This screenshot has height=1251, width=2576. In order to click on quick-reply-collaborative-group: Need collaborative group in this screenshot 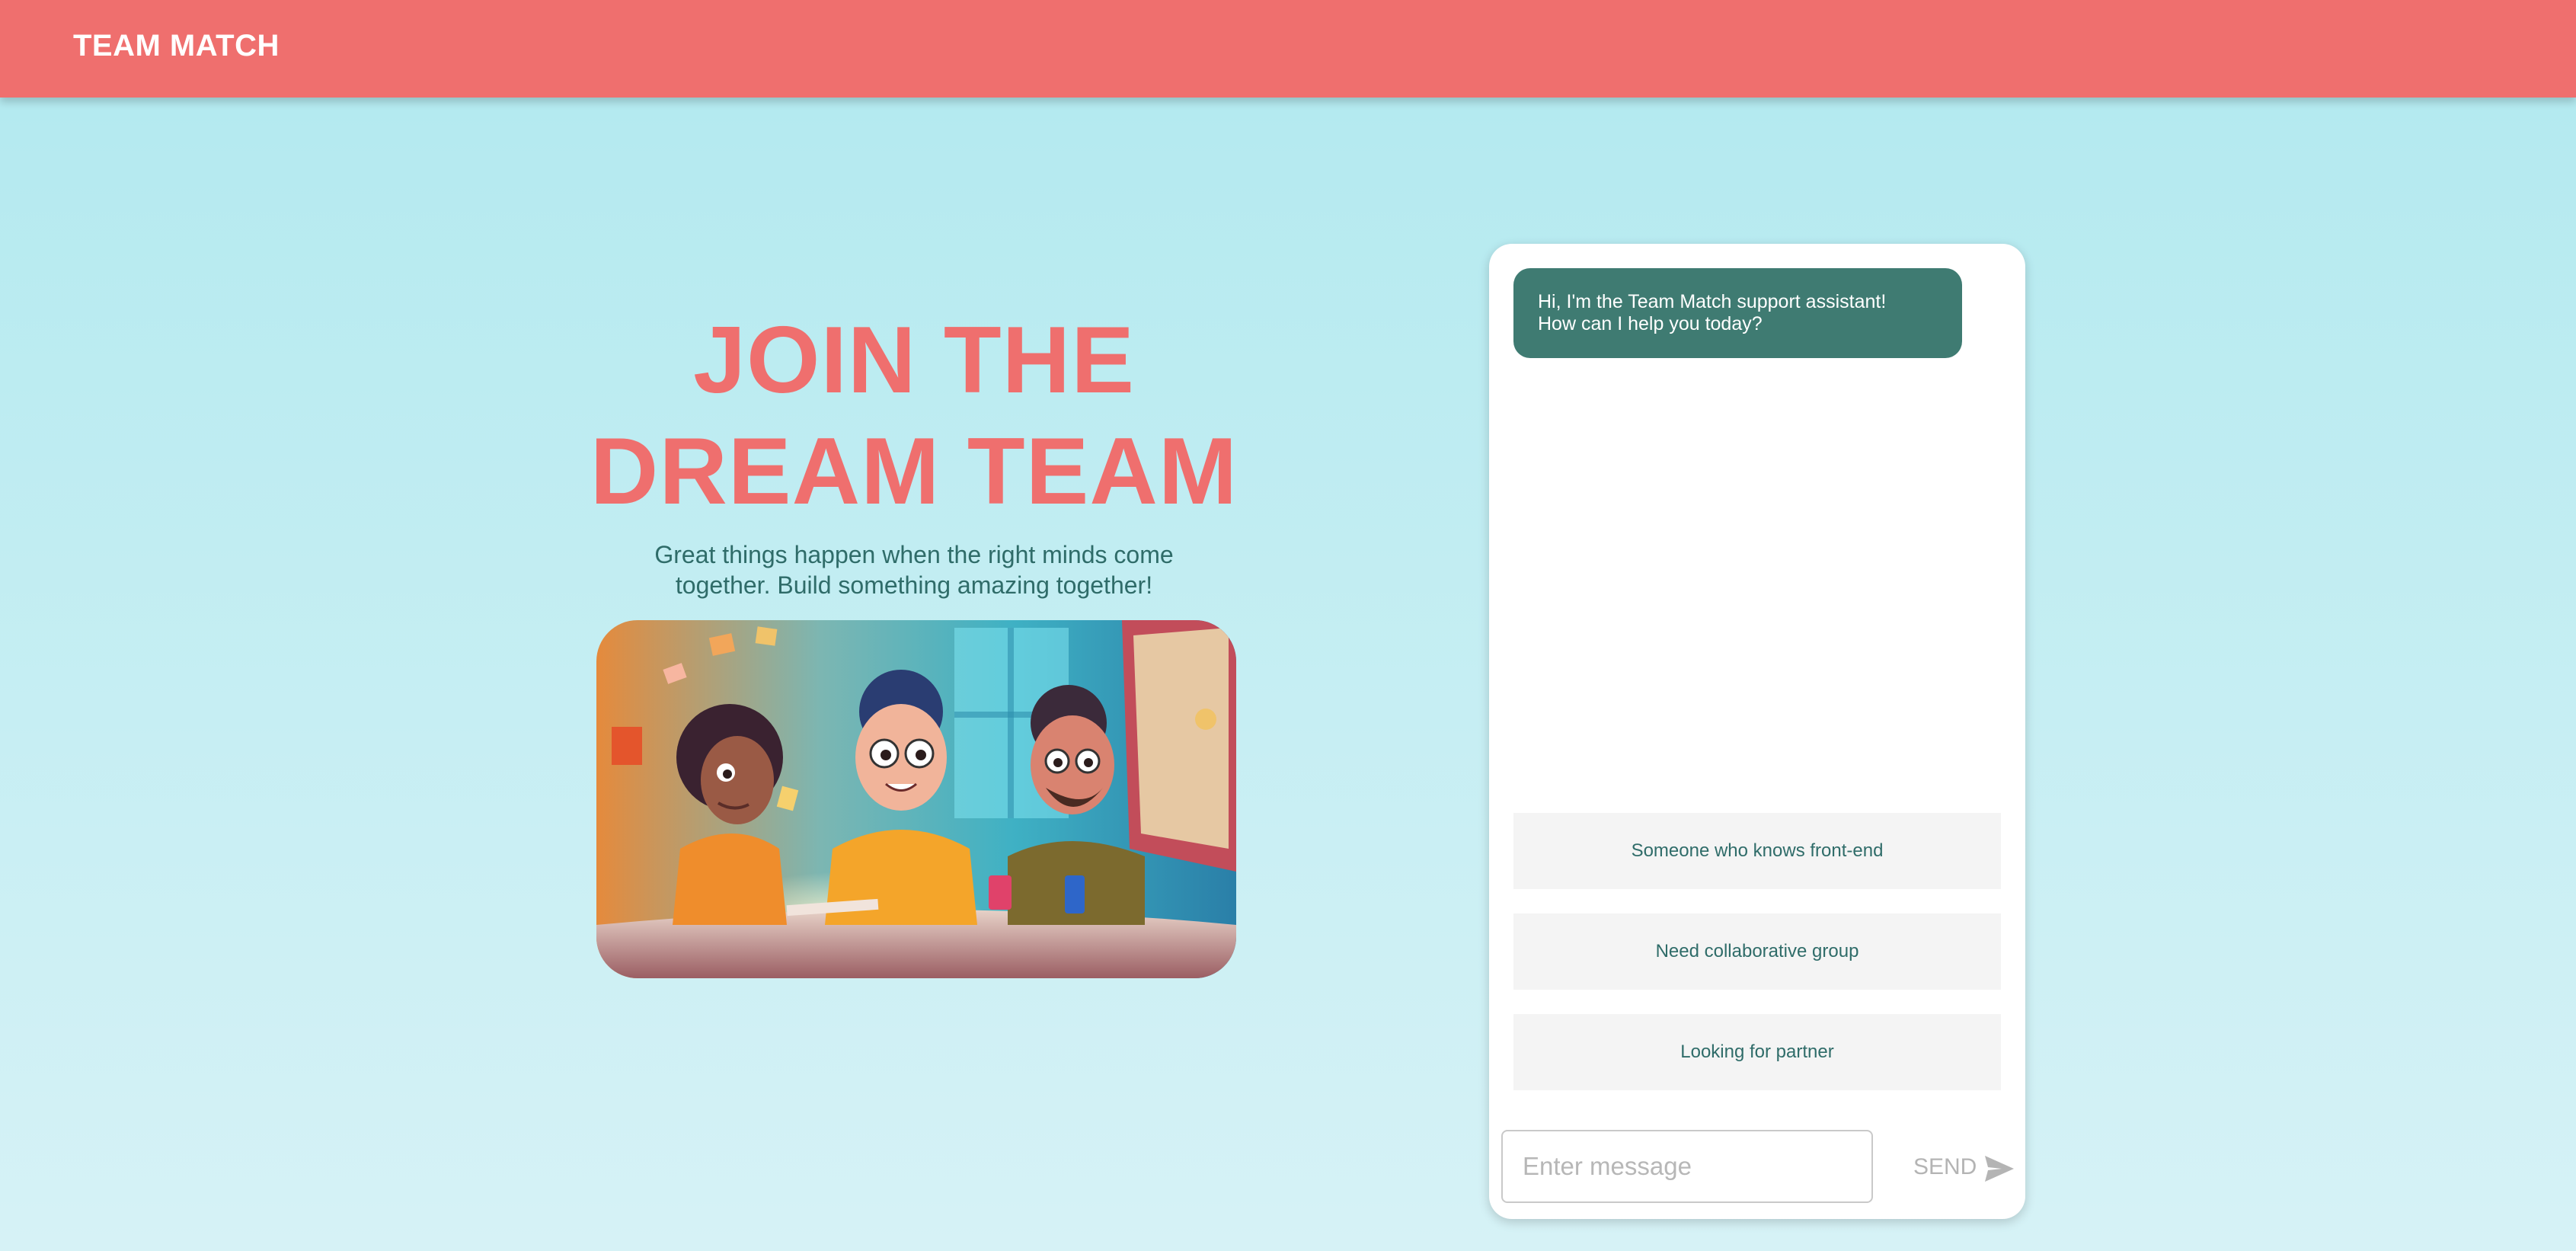, I will do `click(1757, 951)`.